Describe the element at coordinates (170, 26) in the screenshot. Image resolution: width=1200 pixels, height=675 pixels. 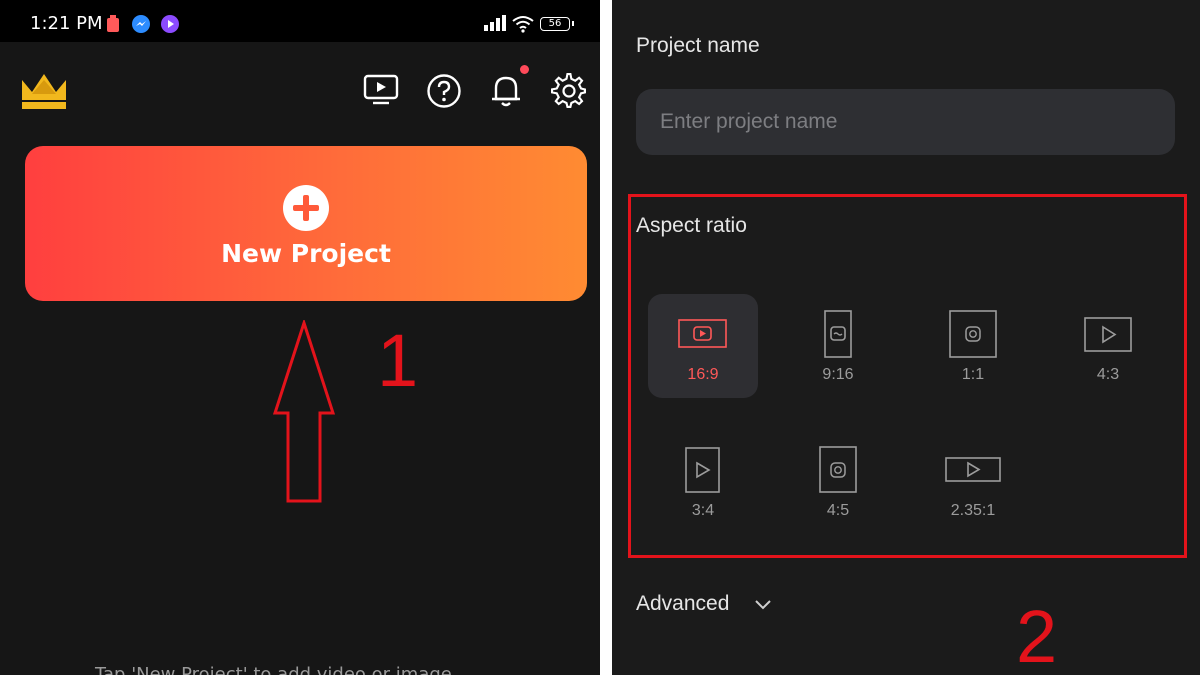
I see `media-app-icon` at that location.